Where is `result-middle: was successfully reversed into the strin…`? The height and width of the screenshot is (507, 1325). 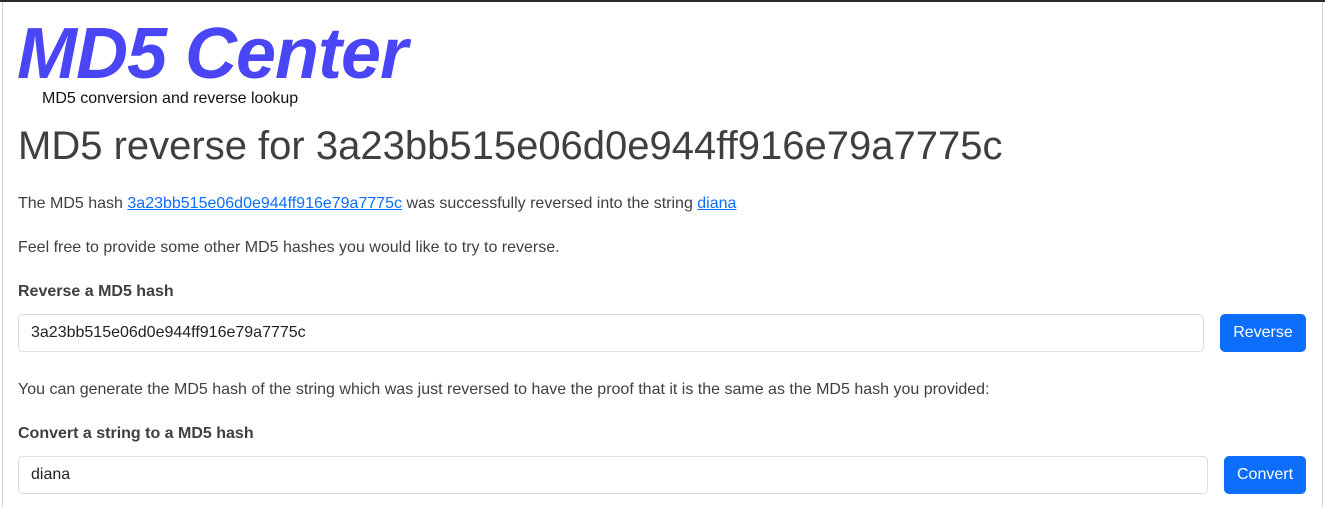 result-middle: was successfully reversed into the strin… is located at coordinates (550, 203).